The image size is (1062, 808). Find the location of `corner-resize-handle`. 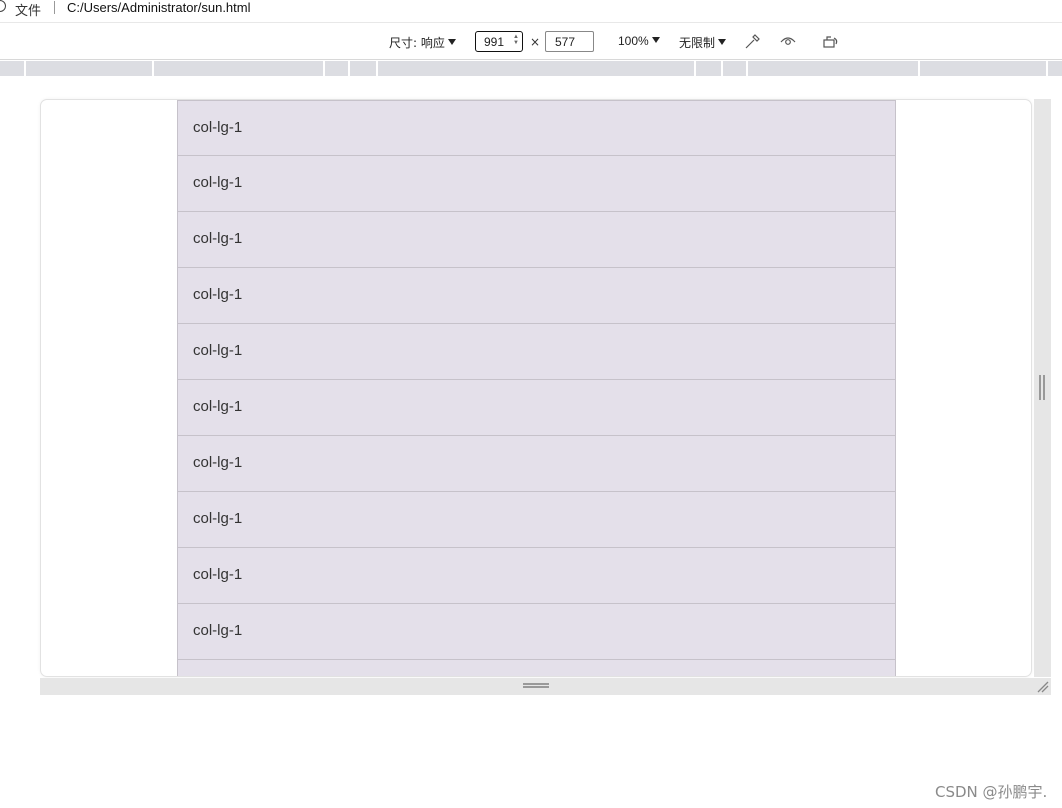

corner-resize-handle is located at coordinates (1042, 686).